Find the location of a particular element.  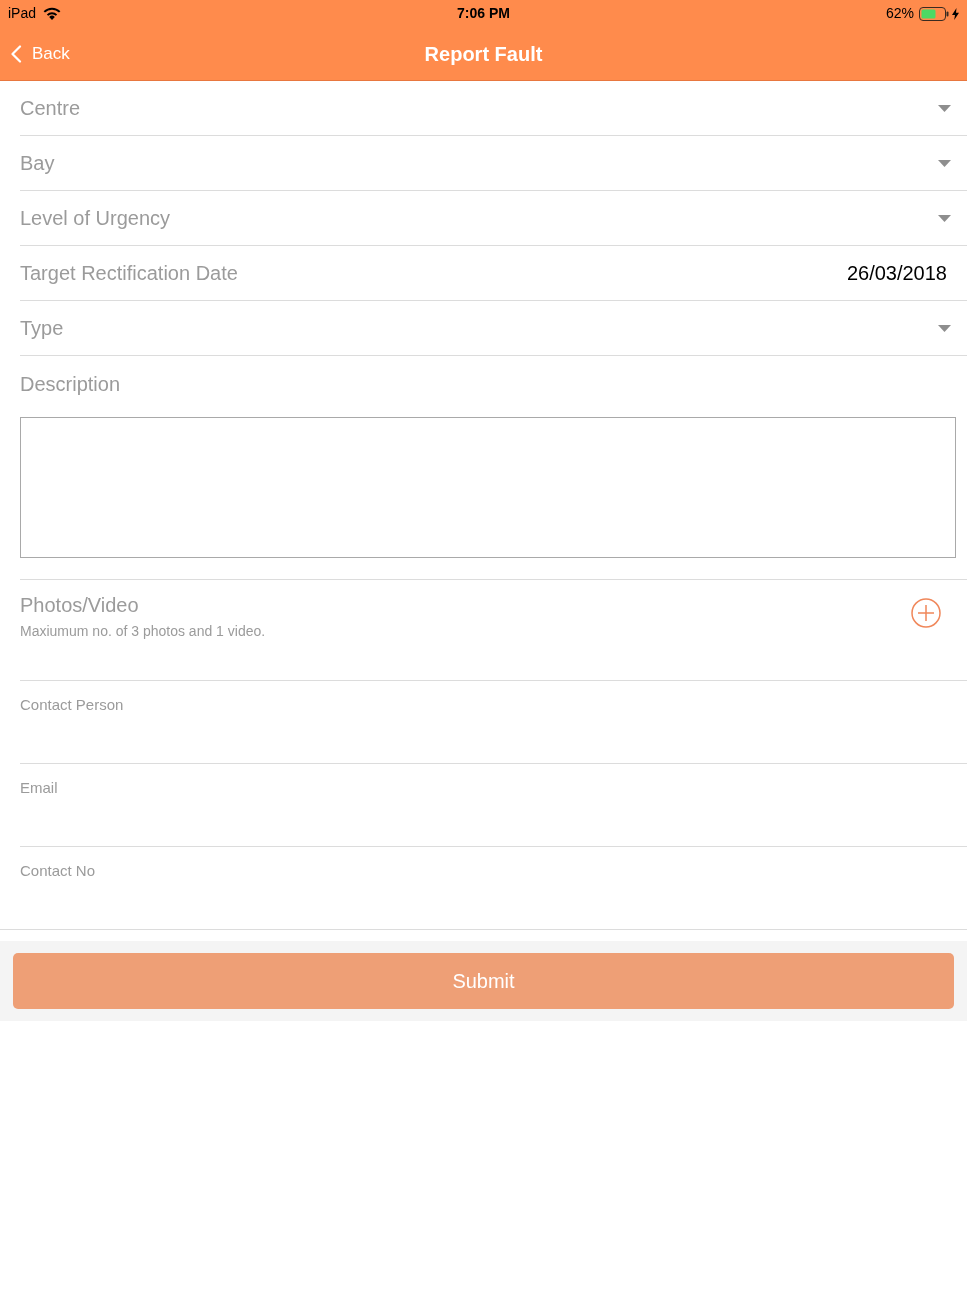

plus-circle-icon is located at coordinates (926, 613).